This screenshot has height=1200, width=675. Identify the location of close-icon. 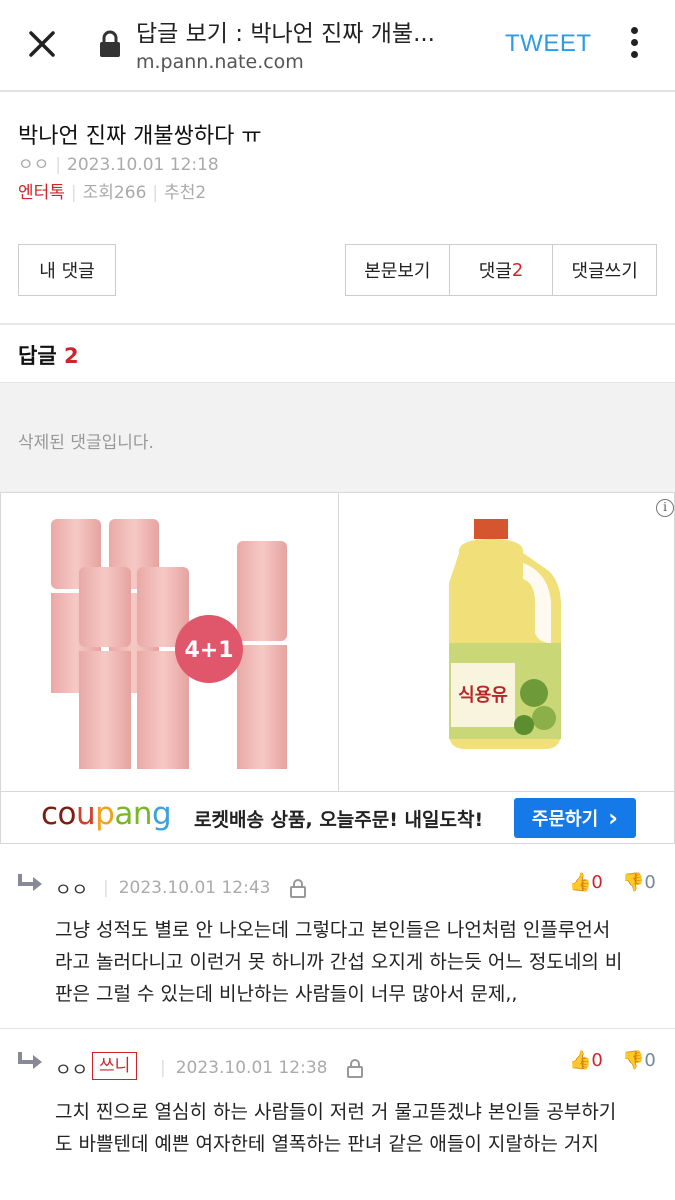
(42, 44).